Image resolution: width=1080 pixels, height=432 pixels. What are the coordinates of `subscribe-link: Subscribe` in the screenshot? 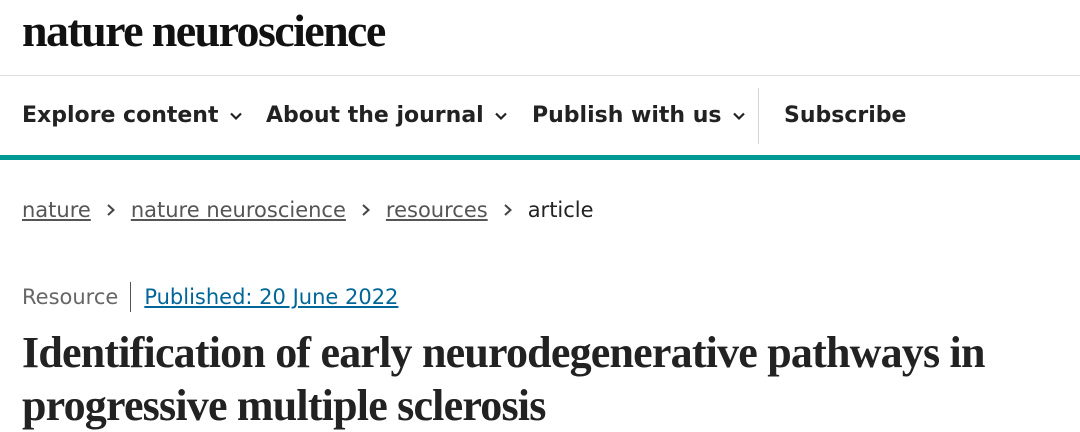 It's located at (845, 115).